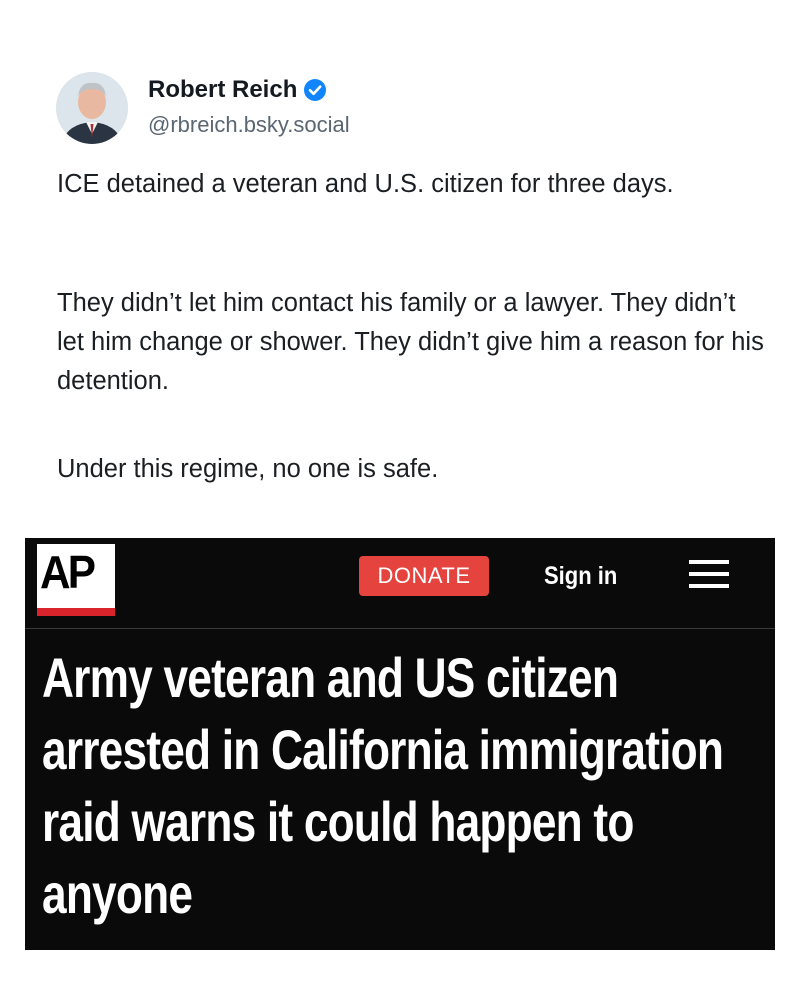 Image resolution: width=800 pixels, height=1000 pixels. What do you see at coordinates (315, 90) in the screenshot?
I see `verified-check-icon` at bounding box center [315, 90].